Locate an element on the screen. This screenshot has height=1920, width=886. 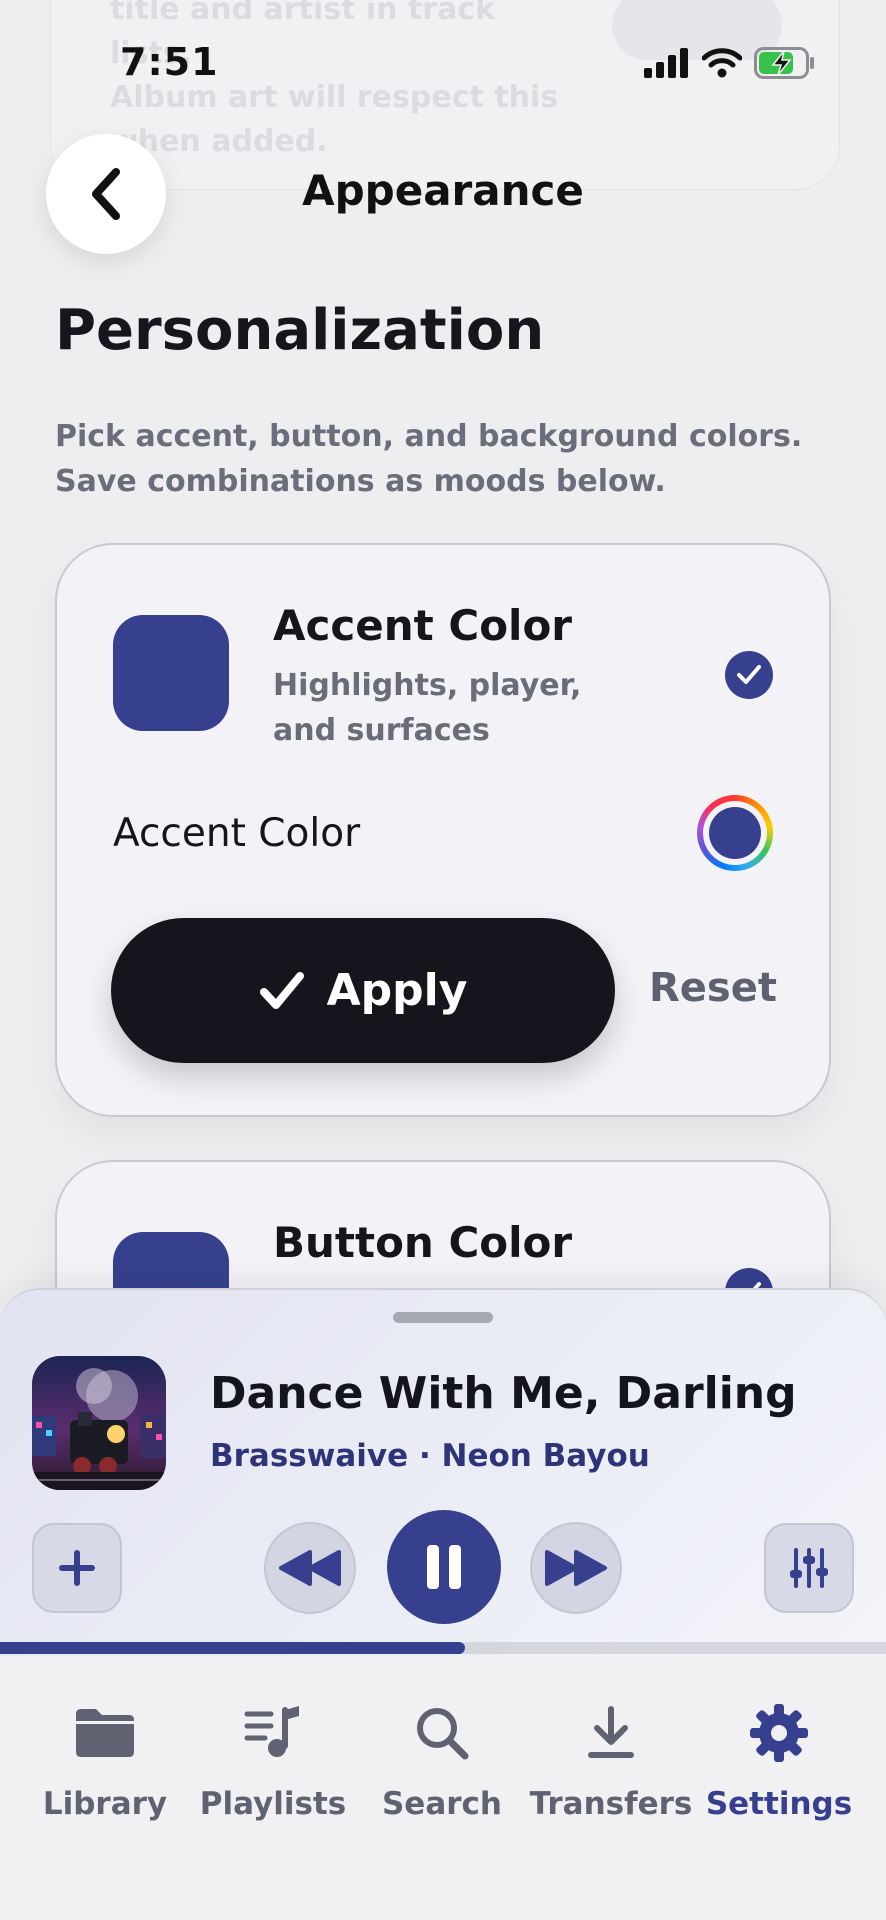
player-grabber is located at coordinates (443, 1317).